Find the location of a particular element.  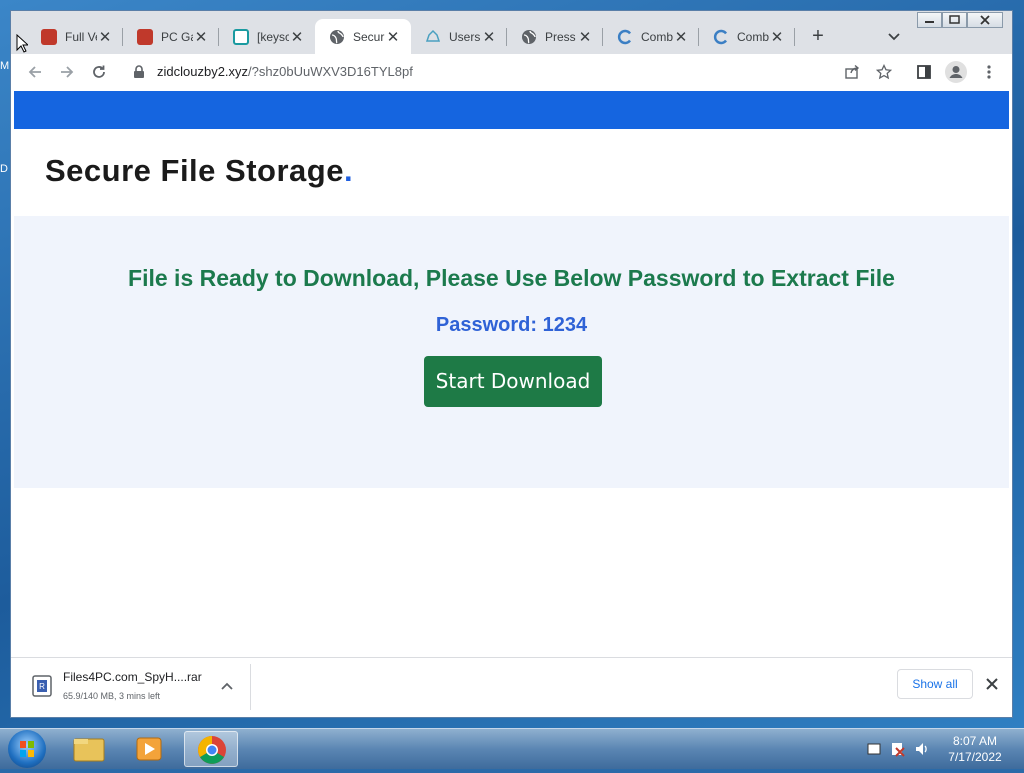

desktop-icon-label: M is located at coordinates (4, 66).